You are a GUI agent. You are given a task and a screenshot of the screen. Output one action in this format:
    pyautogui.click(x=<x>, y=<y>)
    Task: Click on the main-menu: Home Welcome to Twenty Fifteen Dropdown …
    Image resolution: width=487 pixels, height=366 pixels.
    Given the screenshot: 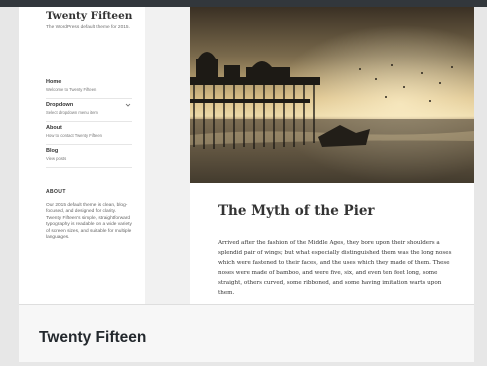 What is the action you would take?
    pyautogui.click(x=89, y=122)
    